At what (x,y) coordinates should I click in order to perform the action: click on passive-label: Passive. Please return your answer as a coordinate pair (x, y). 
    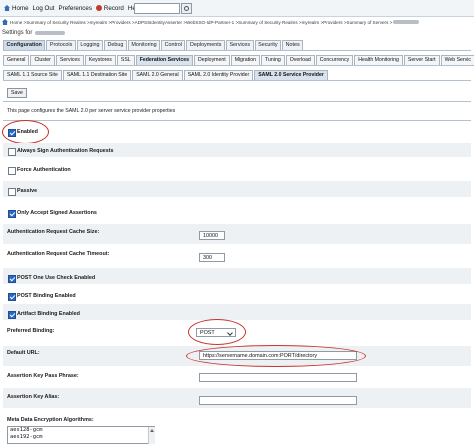
    Looking at the image, I should click on (27, 191).